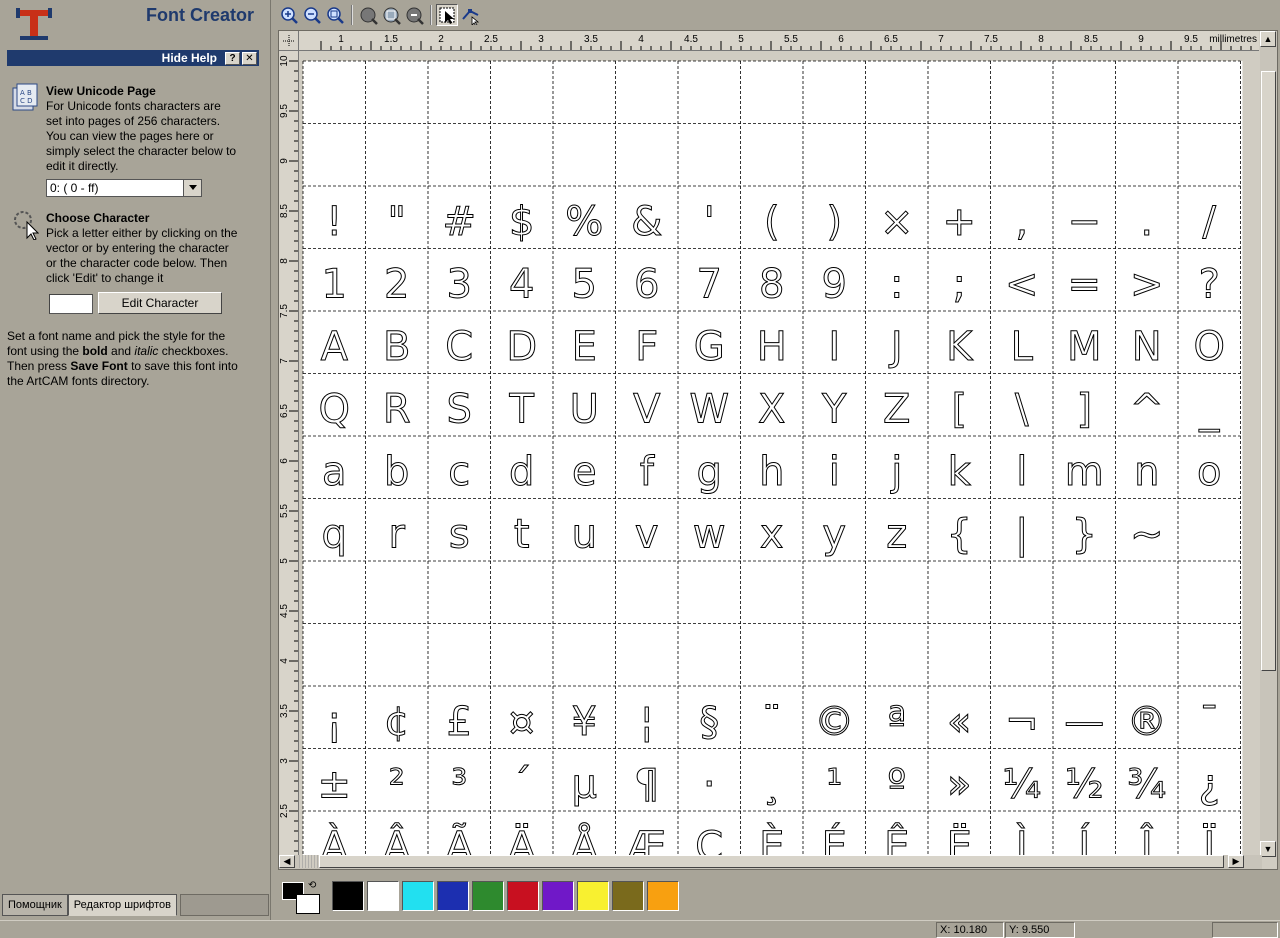  Describe the element at coordinates (1268, 39) in the screenshot. I see `scroll-up-button: ▲` at that location.